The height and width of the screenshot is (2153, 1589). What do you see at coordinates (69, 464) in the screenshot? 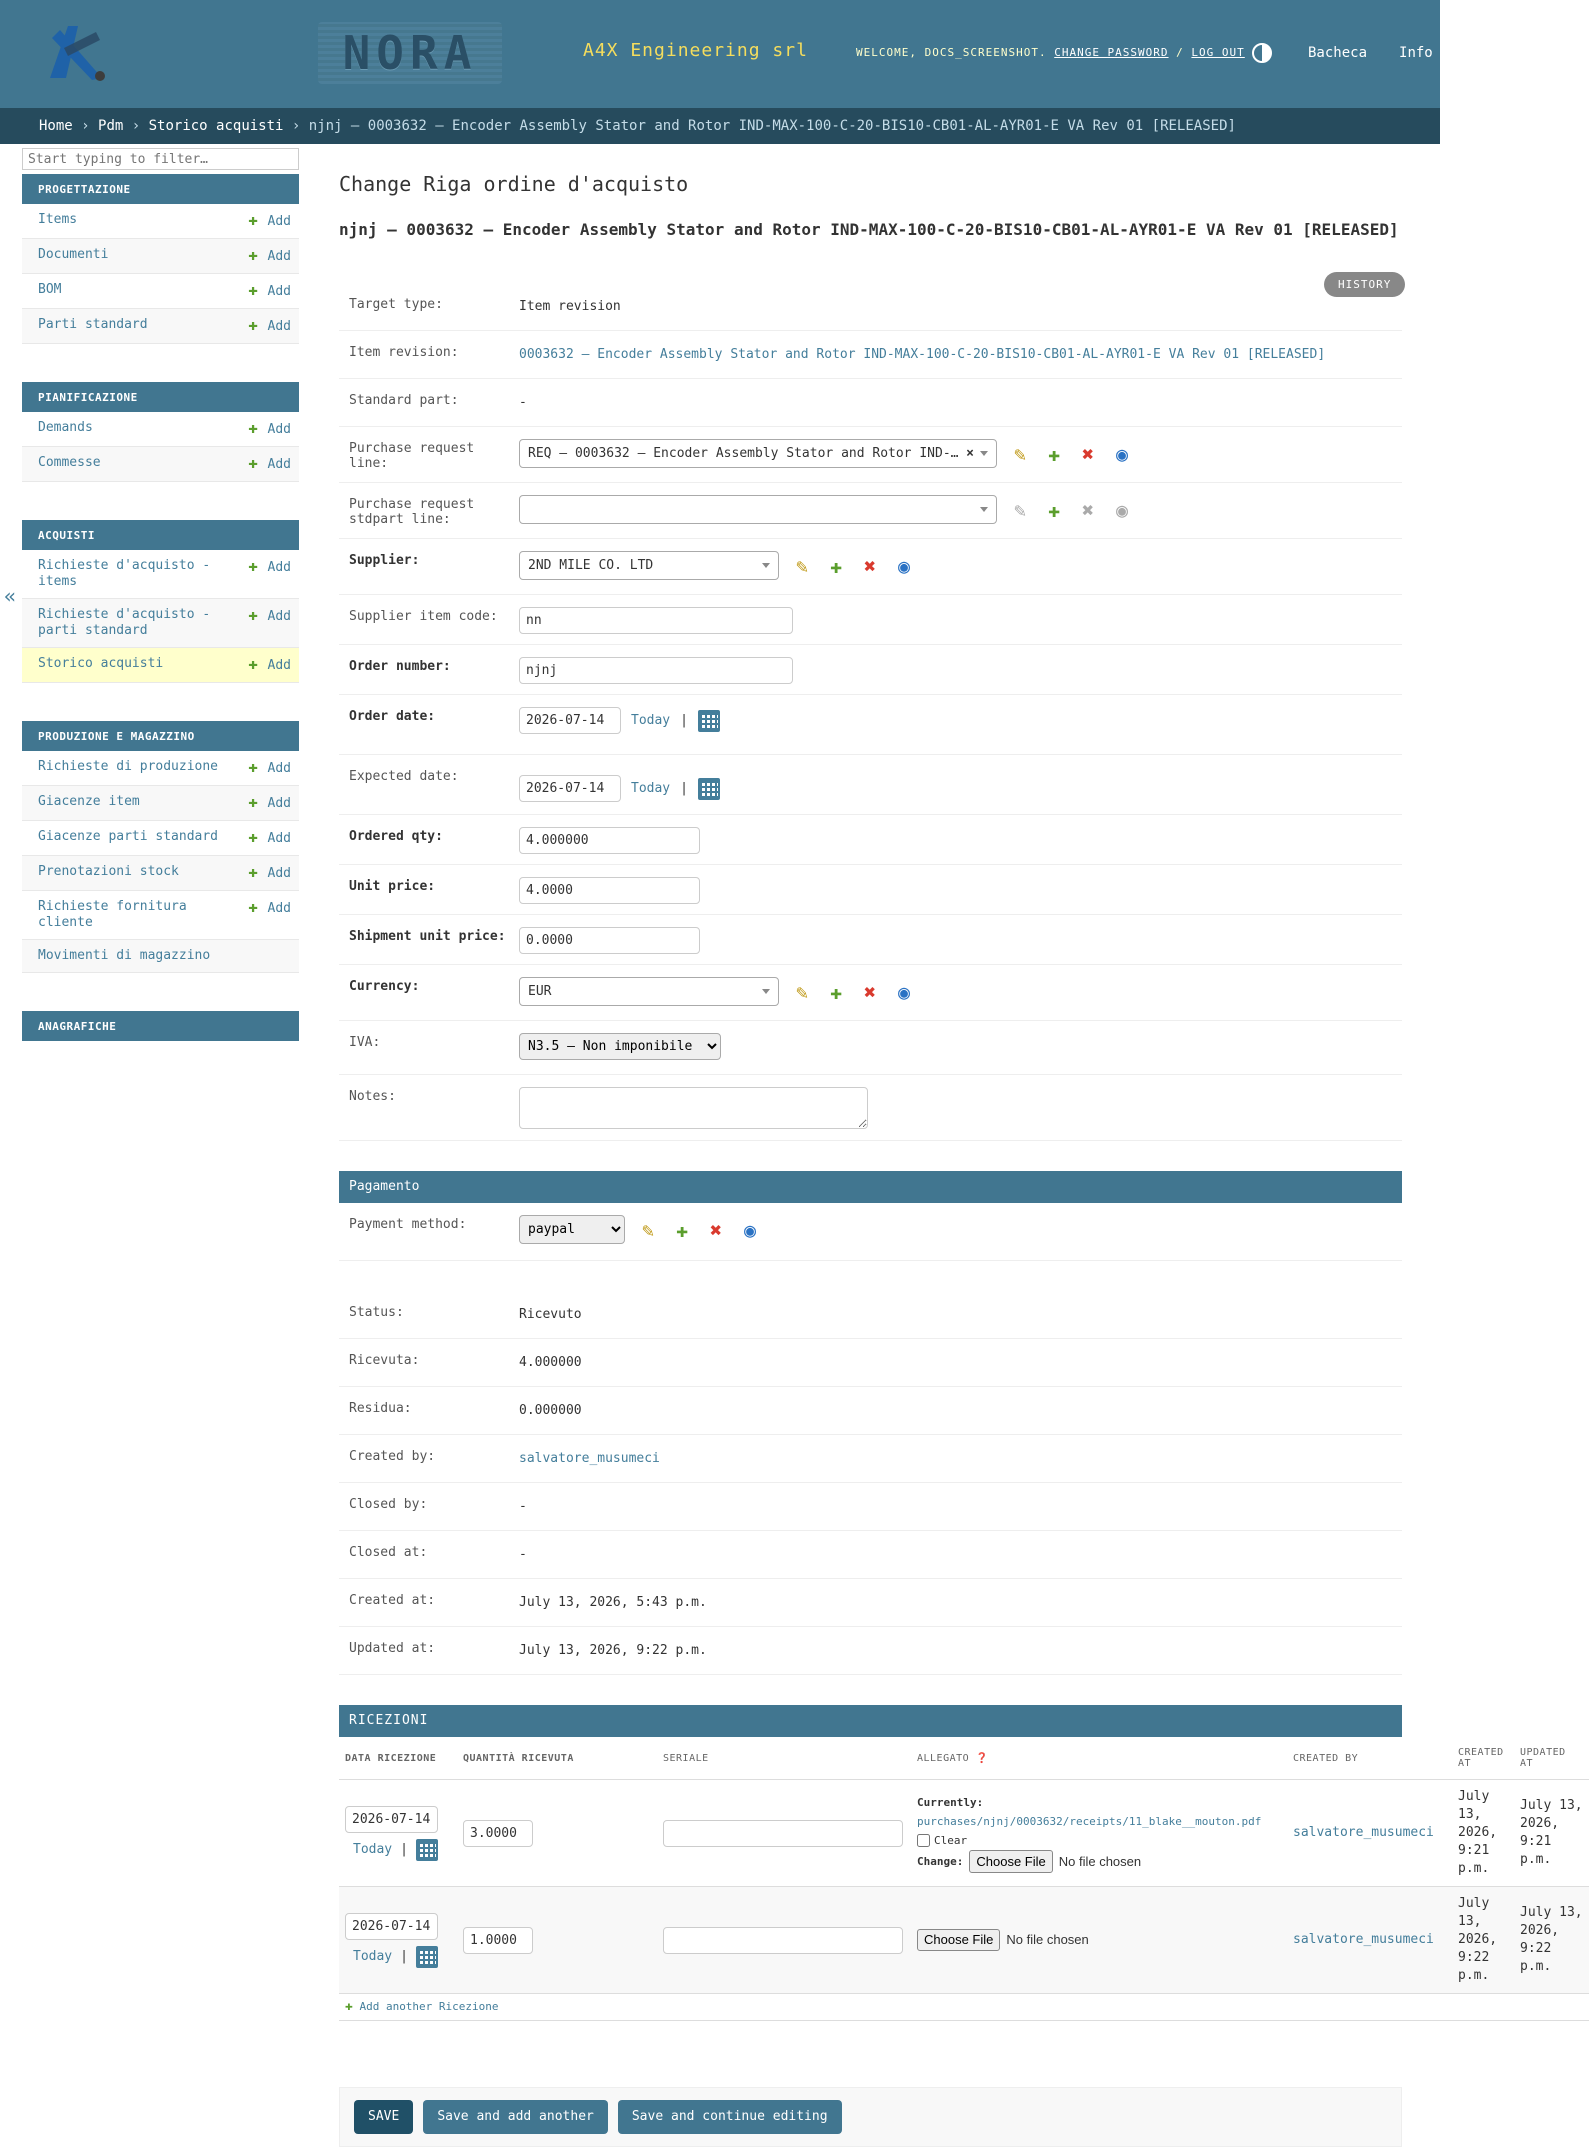
I see `sidebar-item-label: Commesse` at bounding box center [69, 464].